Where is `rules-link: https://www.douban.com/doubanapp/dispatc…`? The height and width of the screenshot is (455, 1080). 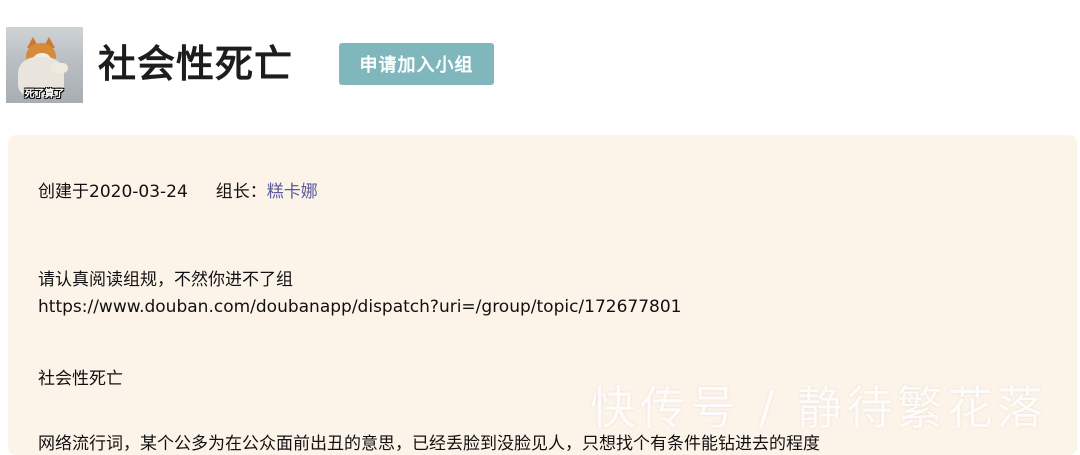 rules-link: https://www.douban.com/doubanapp/dispatc… is located at coordinates (360, 307).